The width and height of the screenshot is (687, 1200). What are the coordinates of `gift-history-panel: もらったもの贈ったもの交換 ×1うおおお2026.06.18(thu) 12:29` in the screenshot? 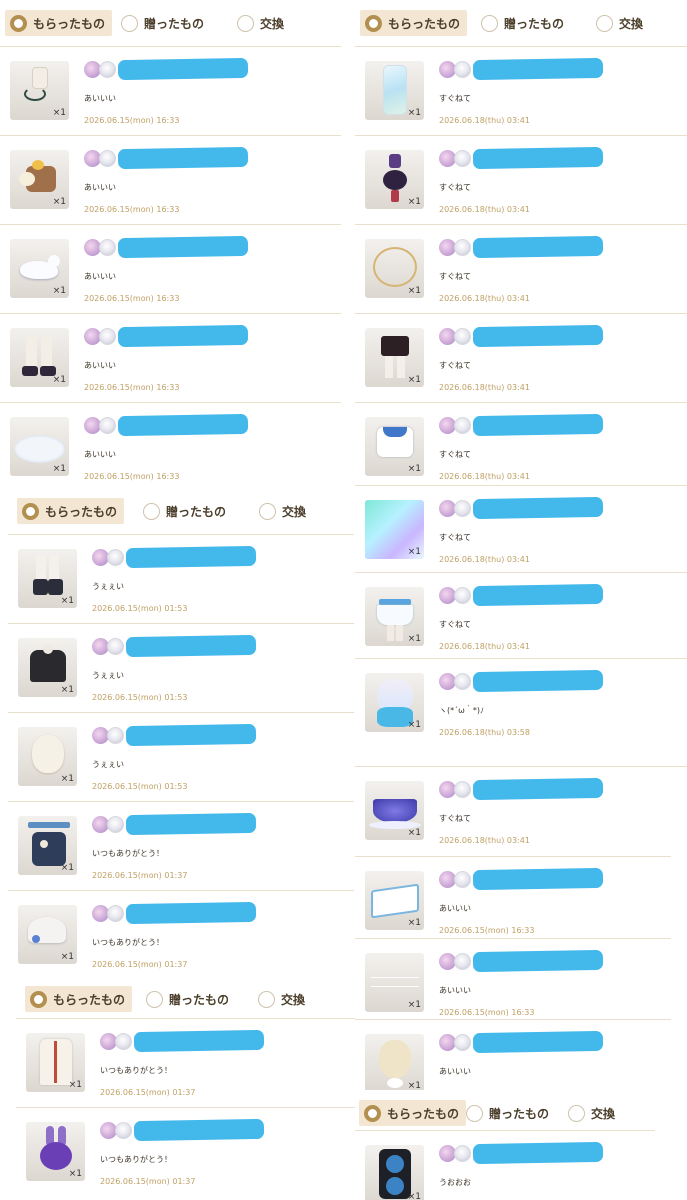 It's located at (505, 1145).